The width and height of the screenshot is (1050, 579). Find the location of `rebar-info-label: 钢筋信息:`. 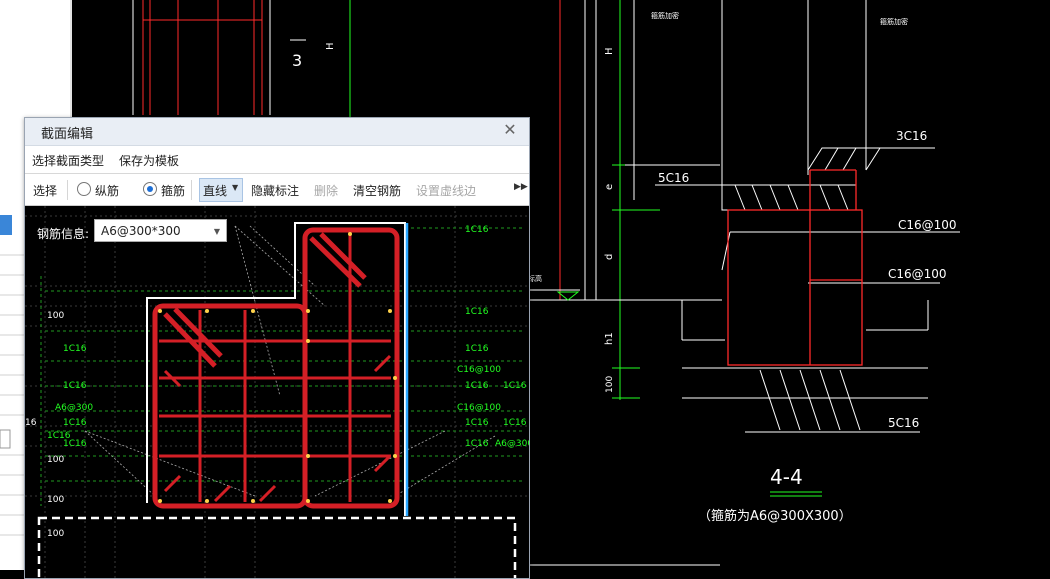

rebar-info-label: 钢筋信息: is located at coordinates (63, 234).